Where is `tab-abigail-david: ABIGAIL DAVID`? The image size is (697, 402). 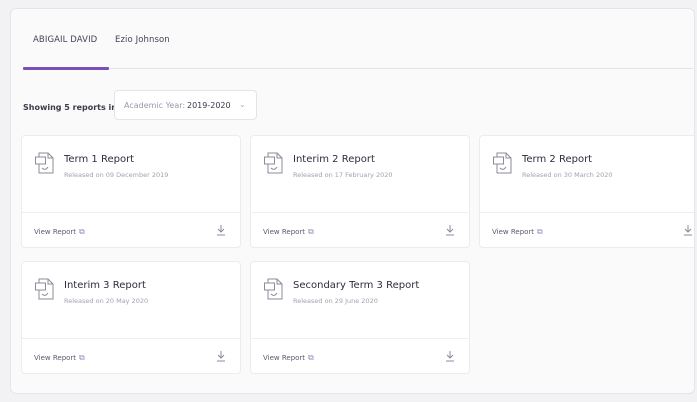 tab-abigail-david: ABIGAIL DAVID is located at coordinates (65, 40).